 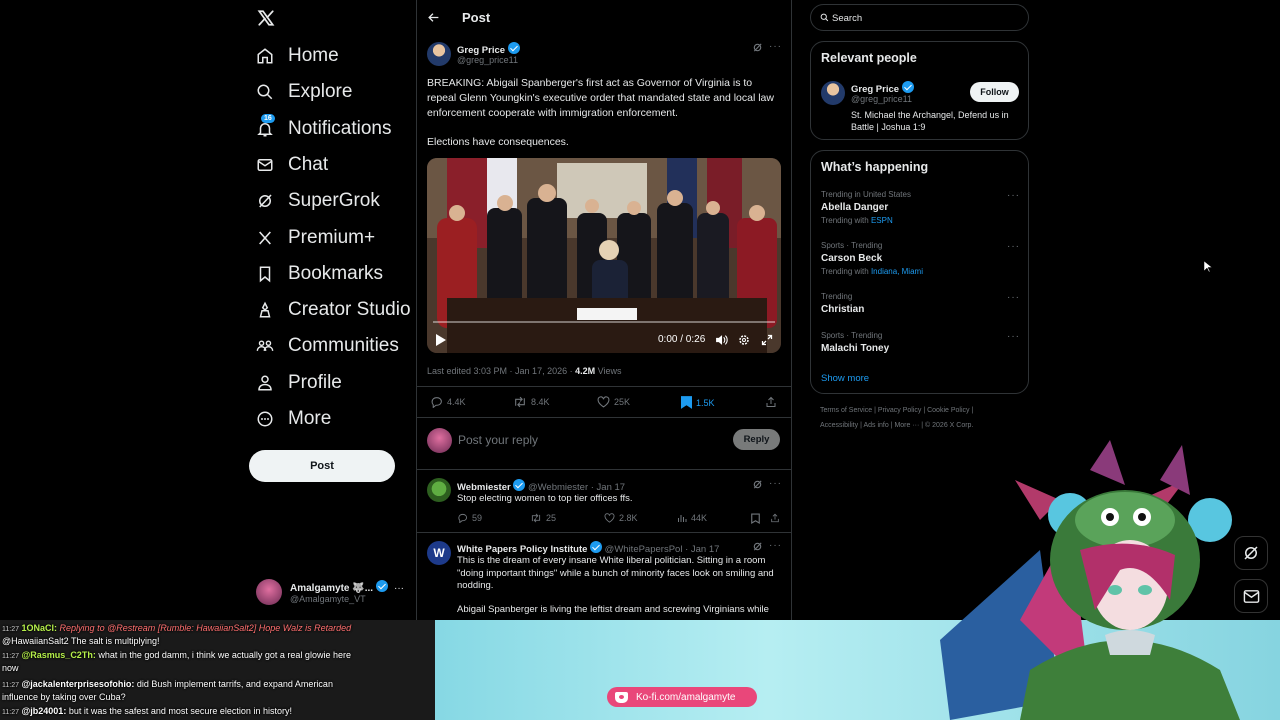 What do you see at coordinates (881, 99) in the screenshot?
I see `person-handle: @greg_price11` at bounding box center [881, 99].